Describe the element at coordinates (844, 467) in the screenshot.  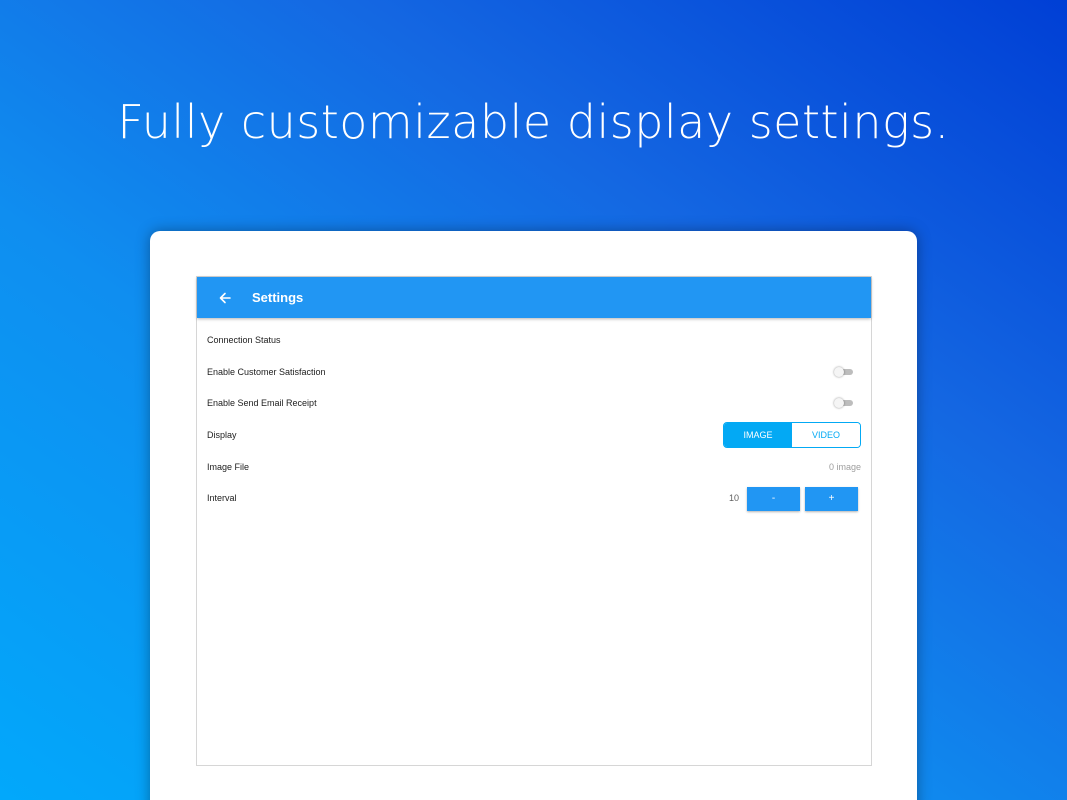
I see `image-file-count: 0 image` at that location.